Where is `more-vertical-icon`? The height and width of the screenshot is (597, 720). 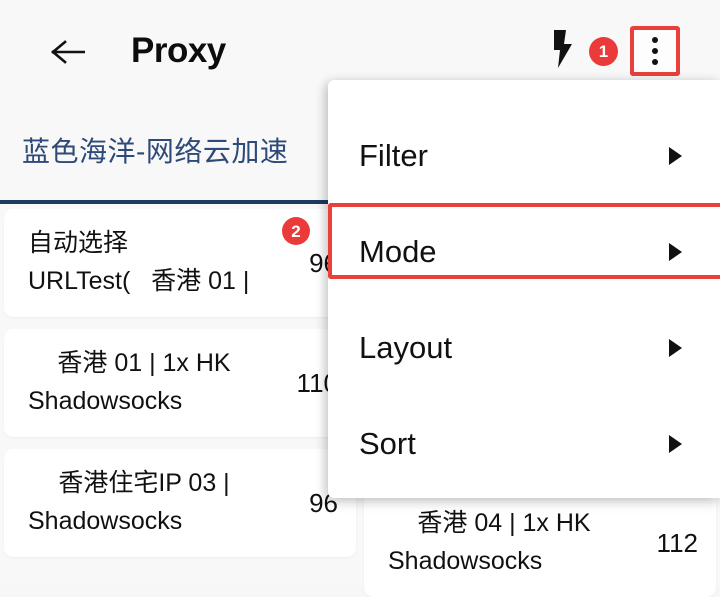 more-vertical-icon is located at coordinates (655, 40).